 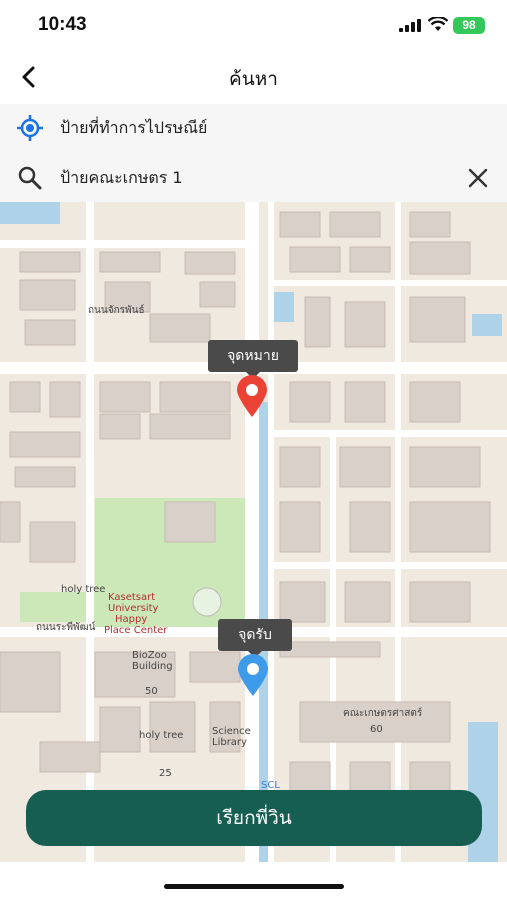 What do you see at coordinates (30, 178) in the screenshot?
I see `search-icon` at bounding box center [30, 178].